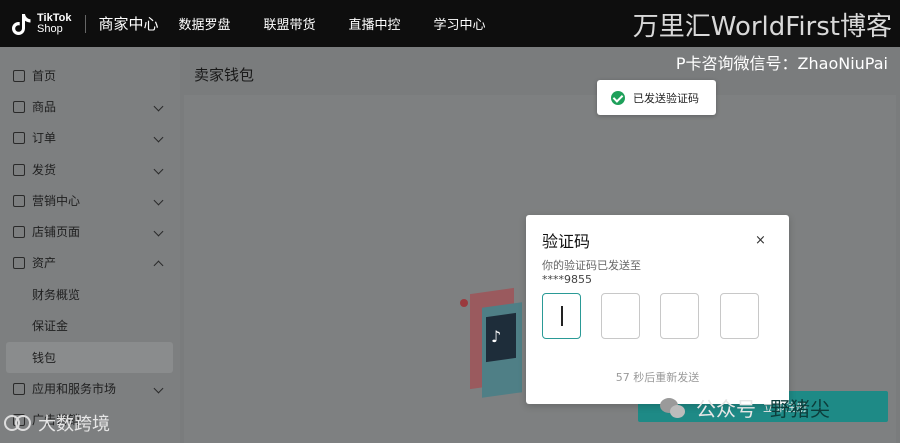 The image size is (900, 443). Describe the element at coordinates (496, 336) in the screenshot. I see `tiktok-note-icon: ♪` at that location.